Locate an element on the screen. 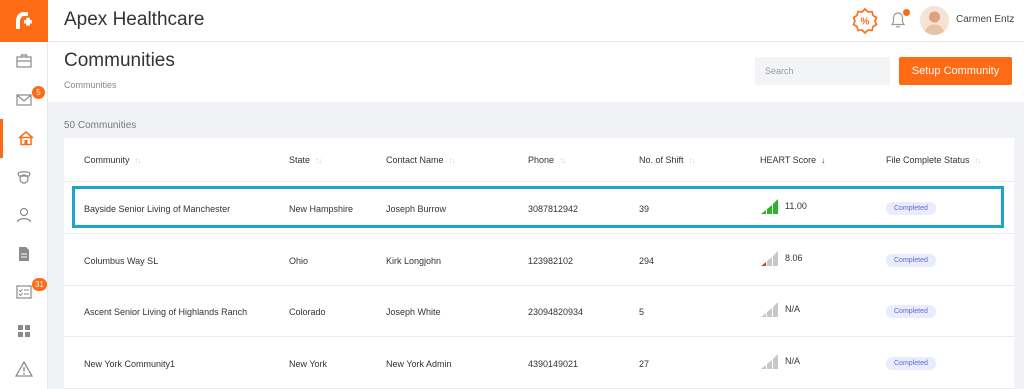 The image size is (1024, 389). cell-phone: 23094820934 is located at coordinates (556, 312).